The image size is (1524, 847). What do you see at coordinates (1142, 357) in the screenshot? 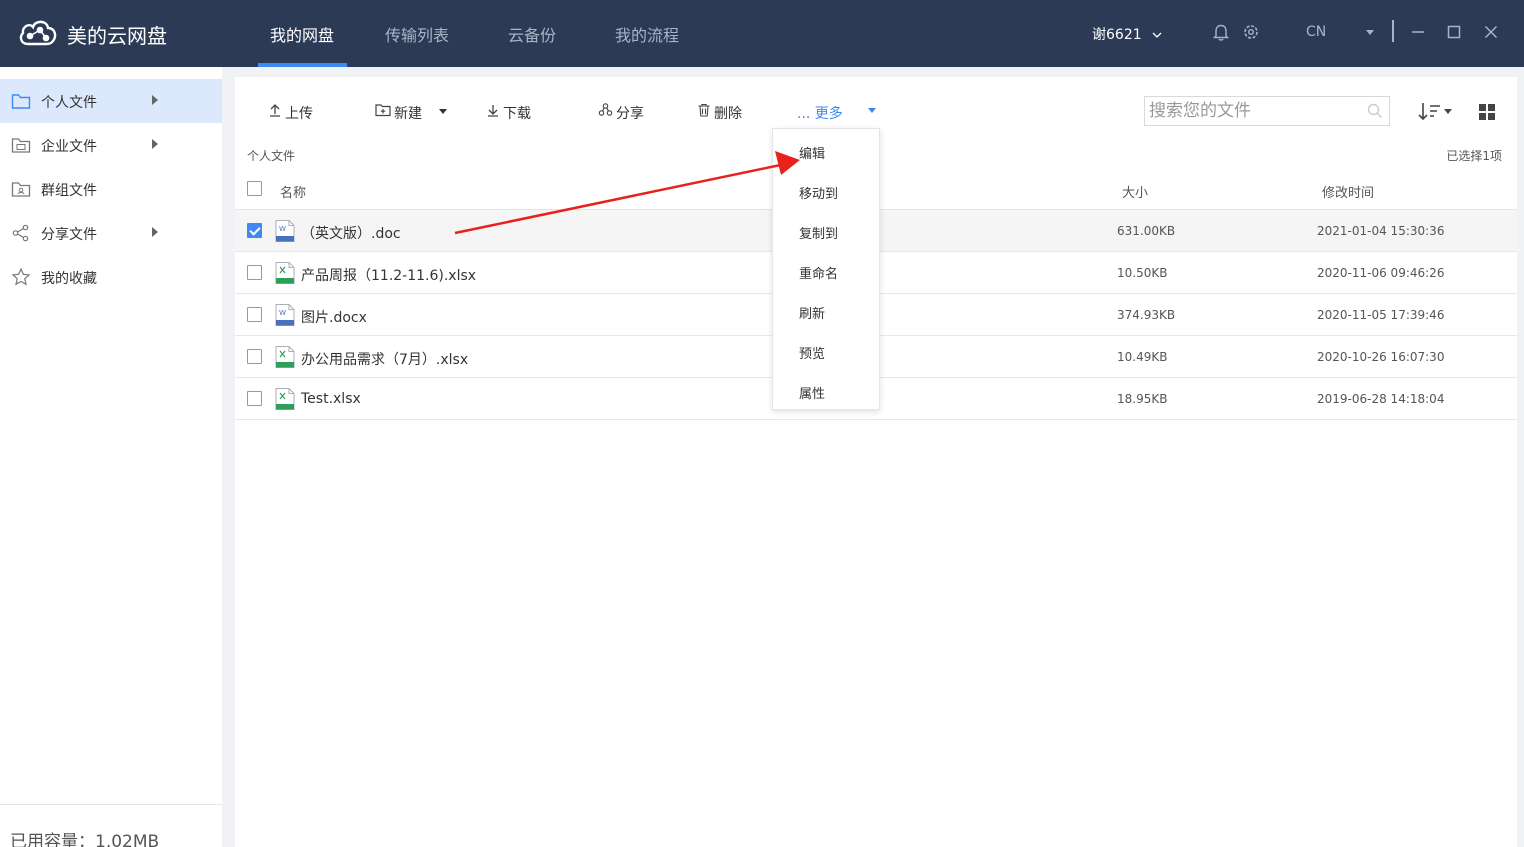
I see `file-size: 10.49KB` at bounding box center [1142, 357].